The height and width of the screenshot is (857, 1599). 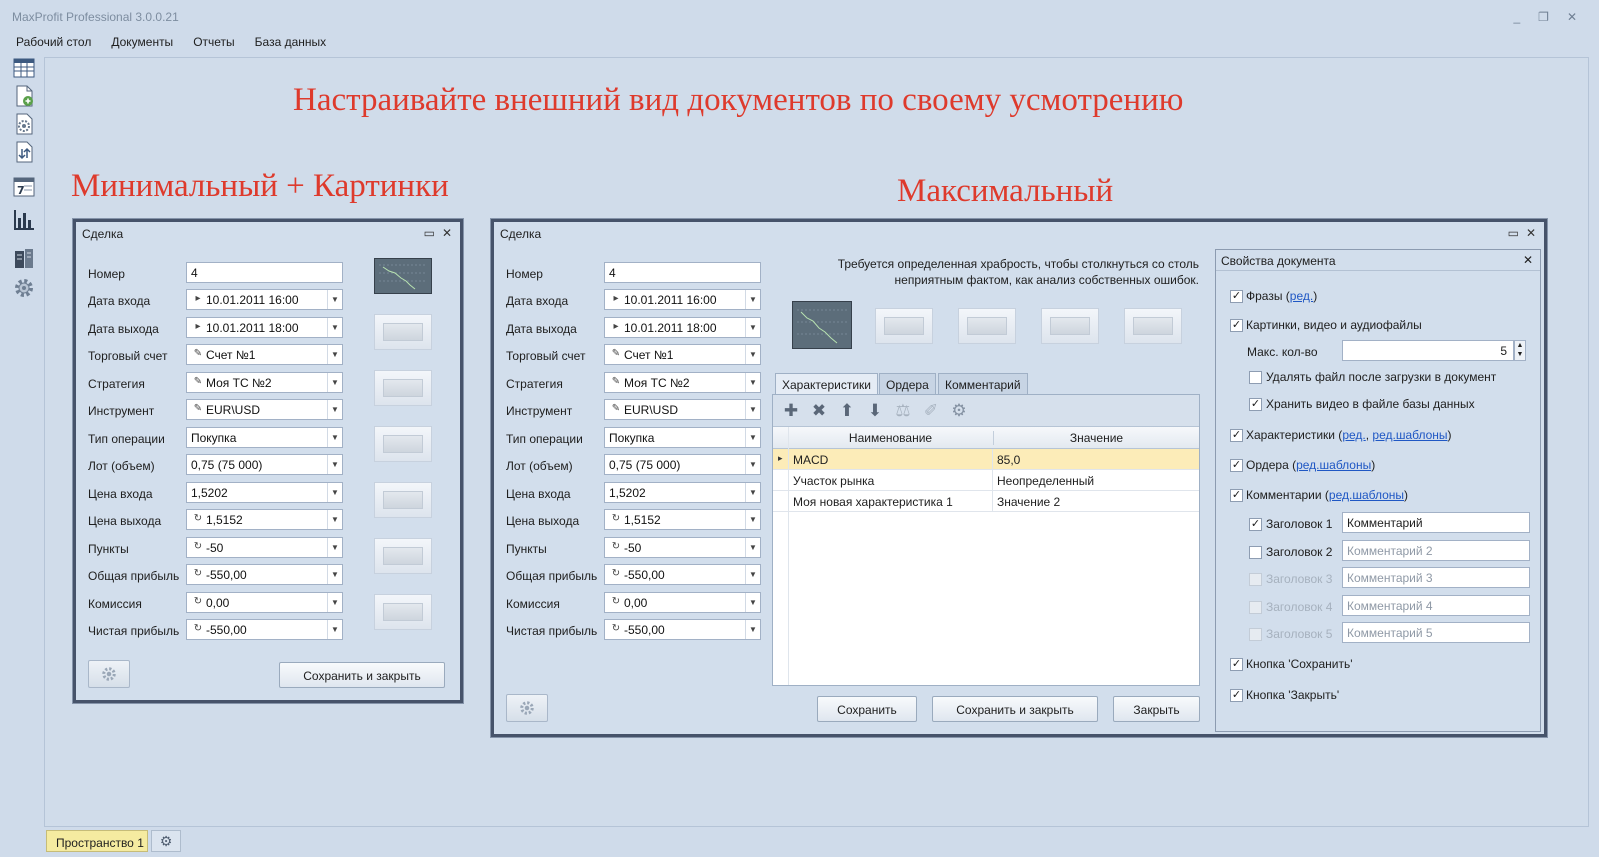 I want to click on exit-date-field: ▸ 10.01.2011 18:00 ▼, so click(x=264, y=327).